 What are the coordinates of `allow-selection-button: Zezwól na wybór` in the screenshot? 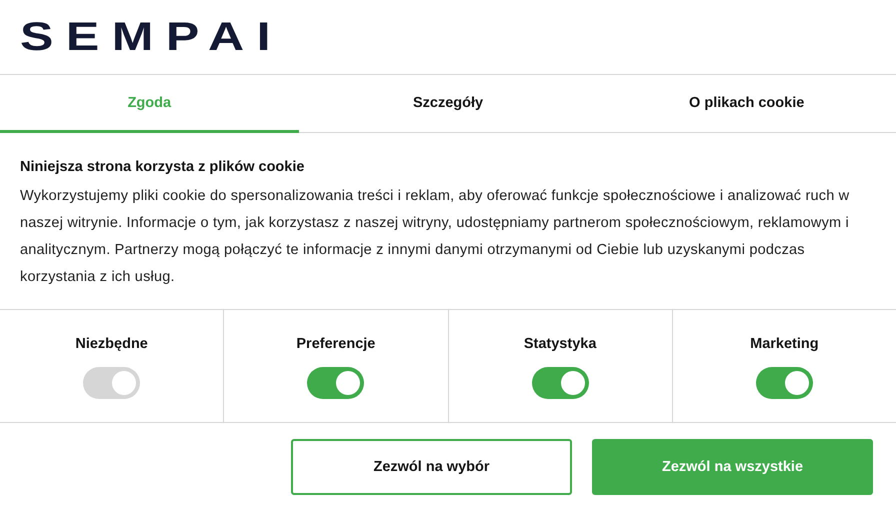 It's located at (431, 467).